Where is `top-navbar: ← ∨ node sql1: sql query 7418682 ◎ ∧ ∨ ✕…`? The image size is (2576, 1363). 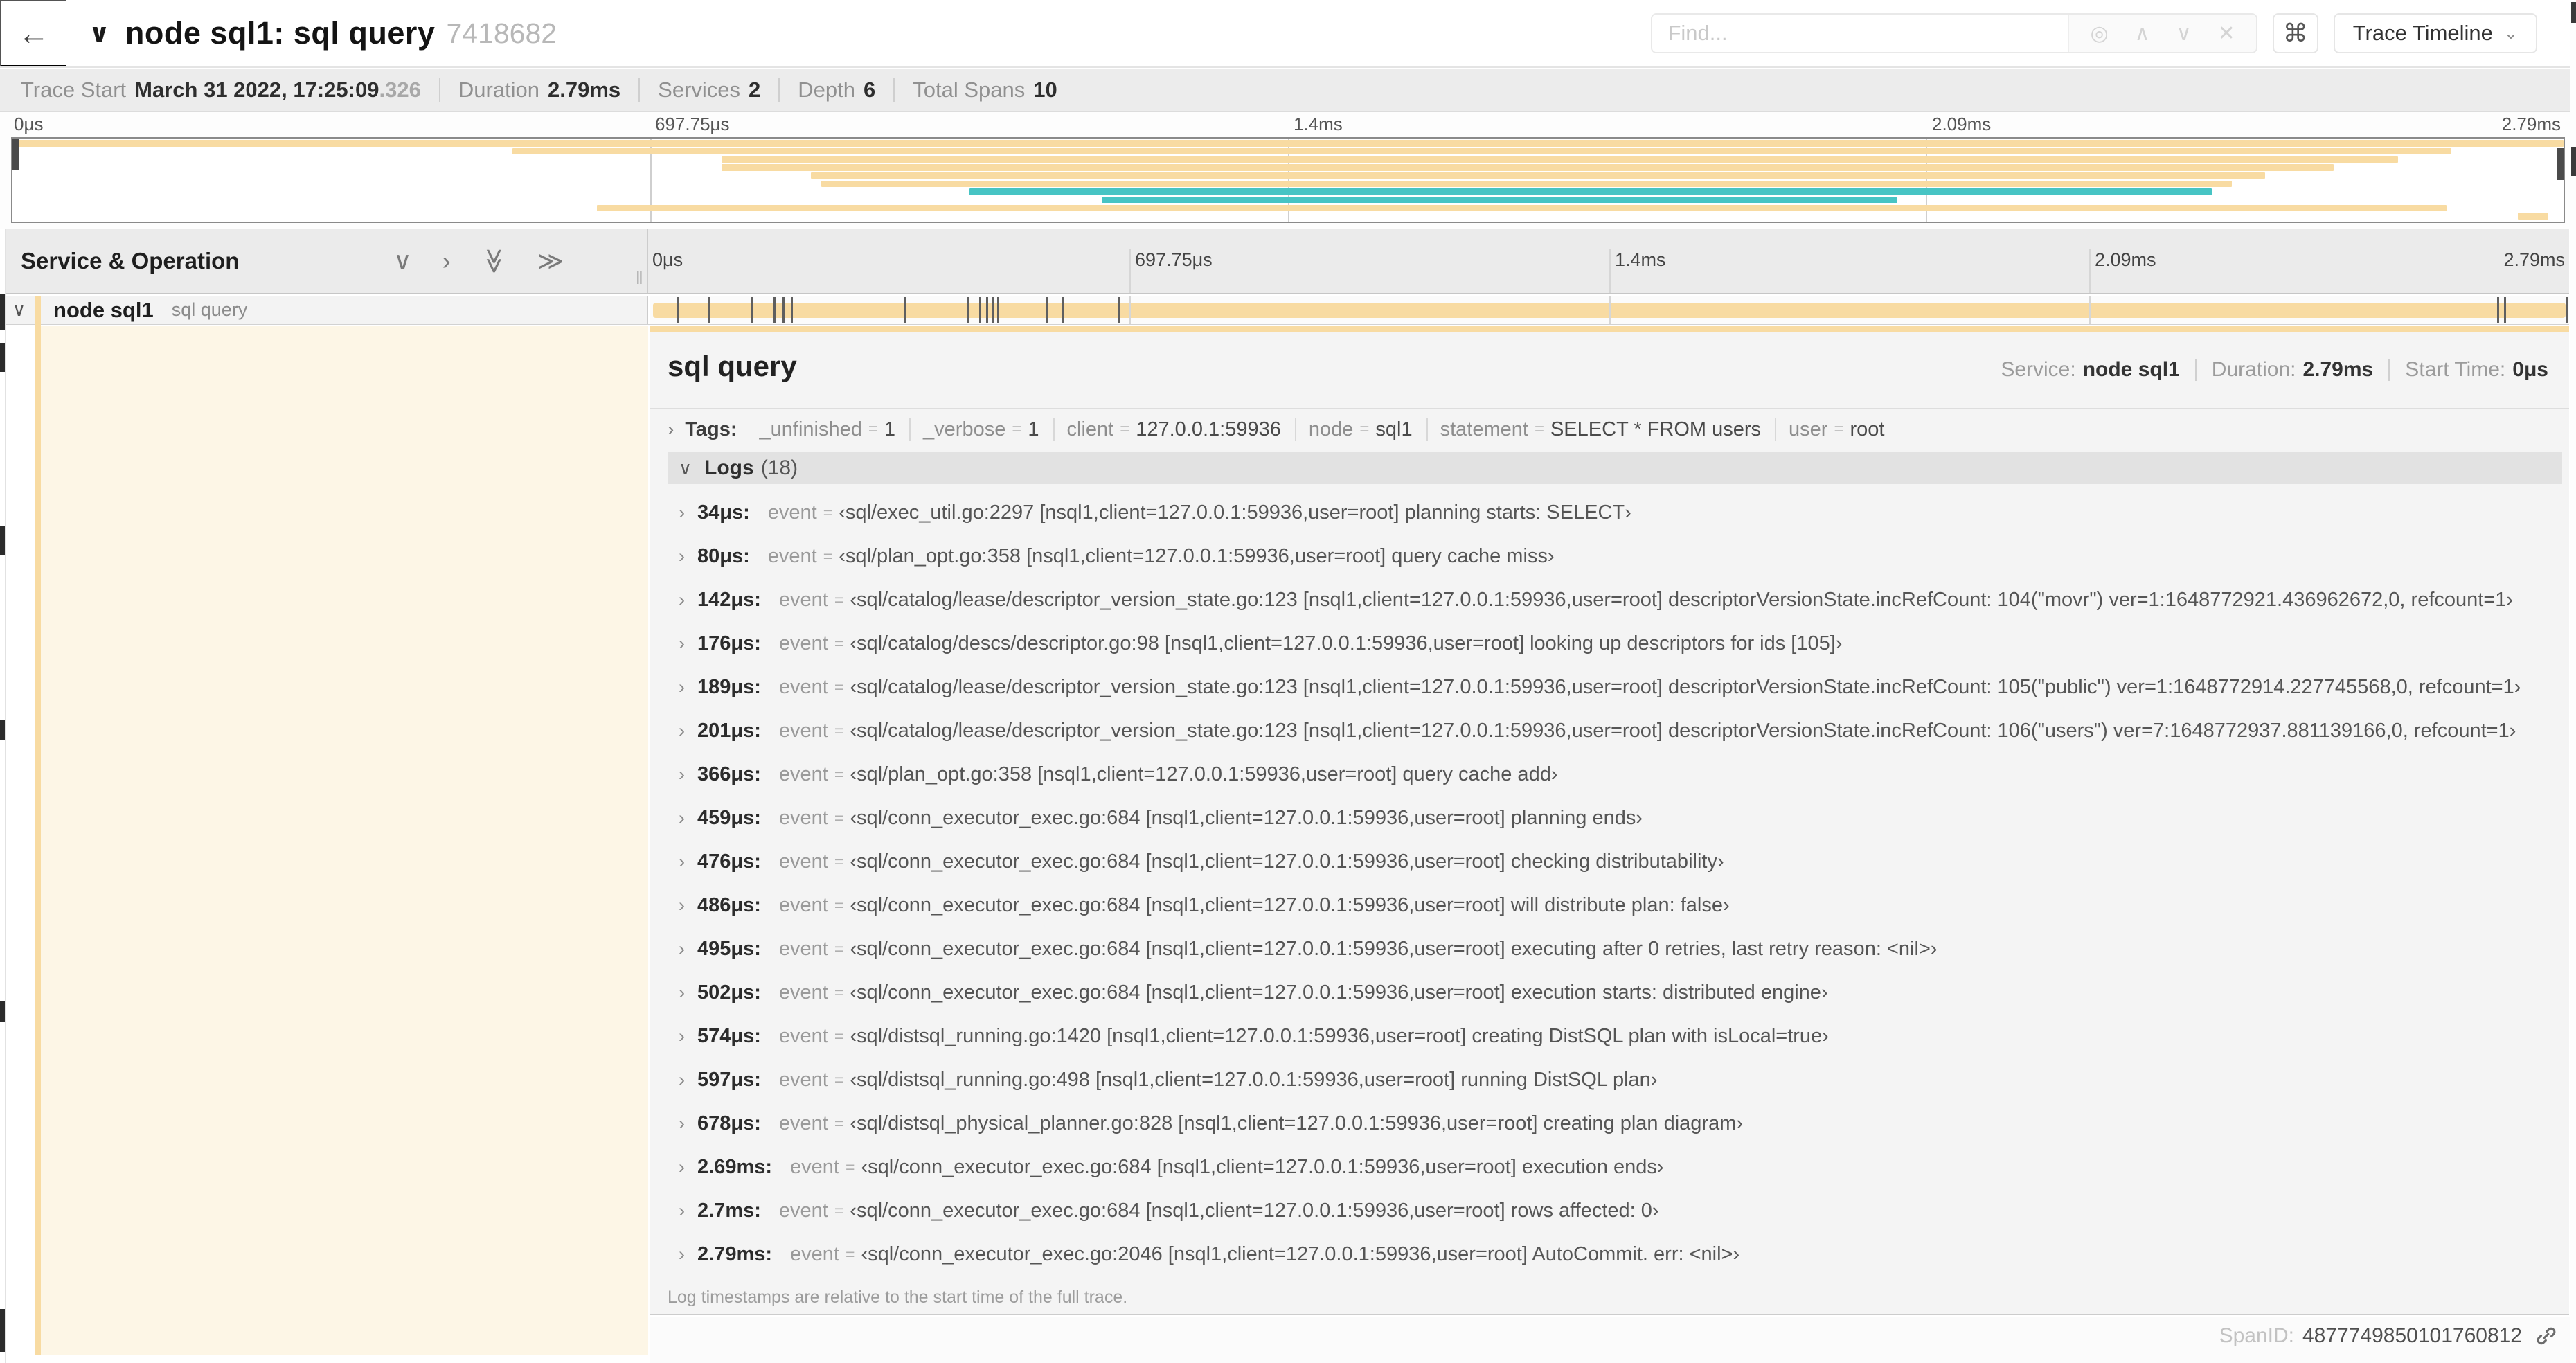
top-navbar: ← ∨ node sql1: sql query 7418682 ◎ ∧ ∨ ✕… is located at coordinates (1288, 34).